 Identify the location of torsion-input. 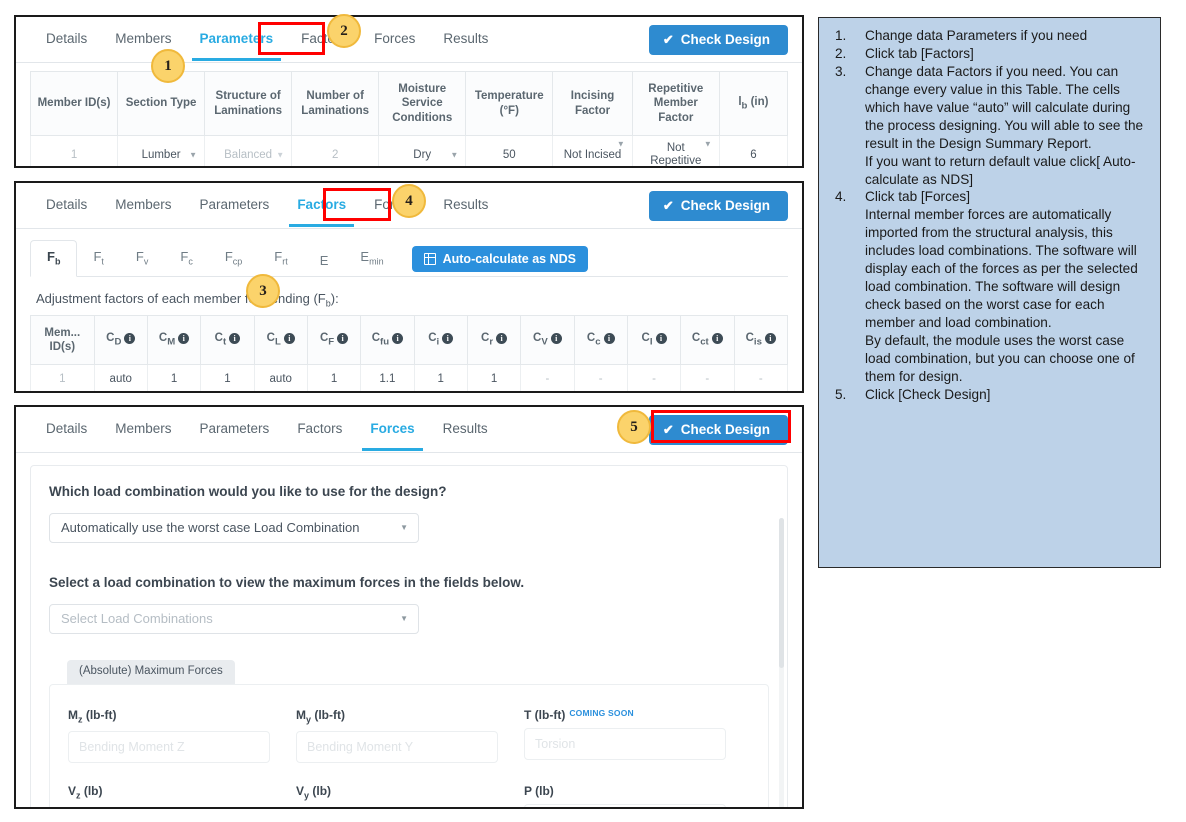
(625, 743).